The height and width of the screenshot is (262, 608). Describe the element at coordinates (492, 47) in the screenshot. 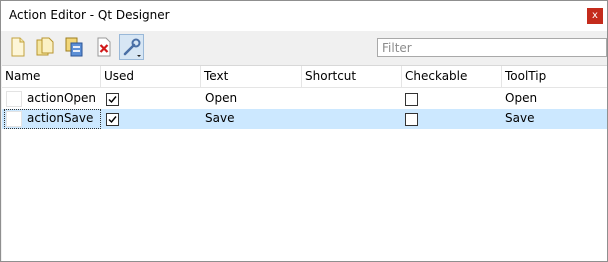

I see `filter-input` at that location.